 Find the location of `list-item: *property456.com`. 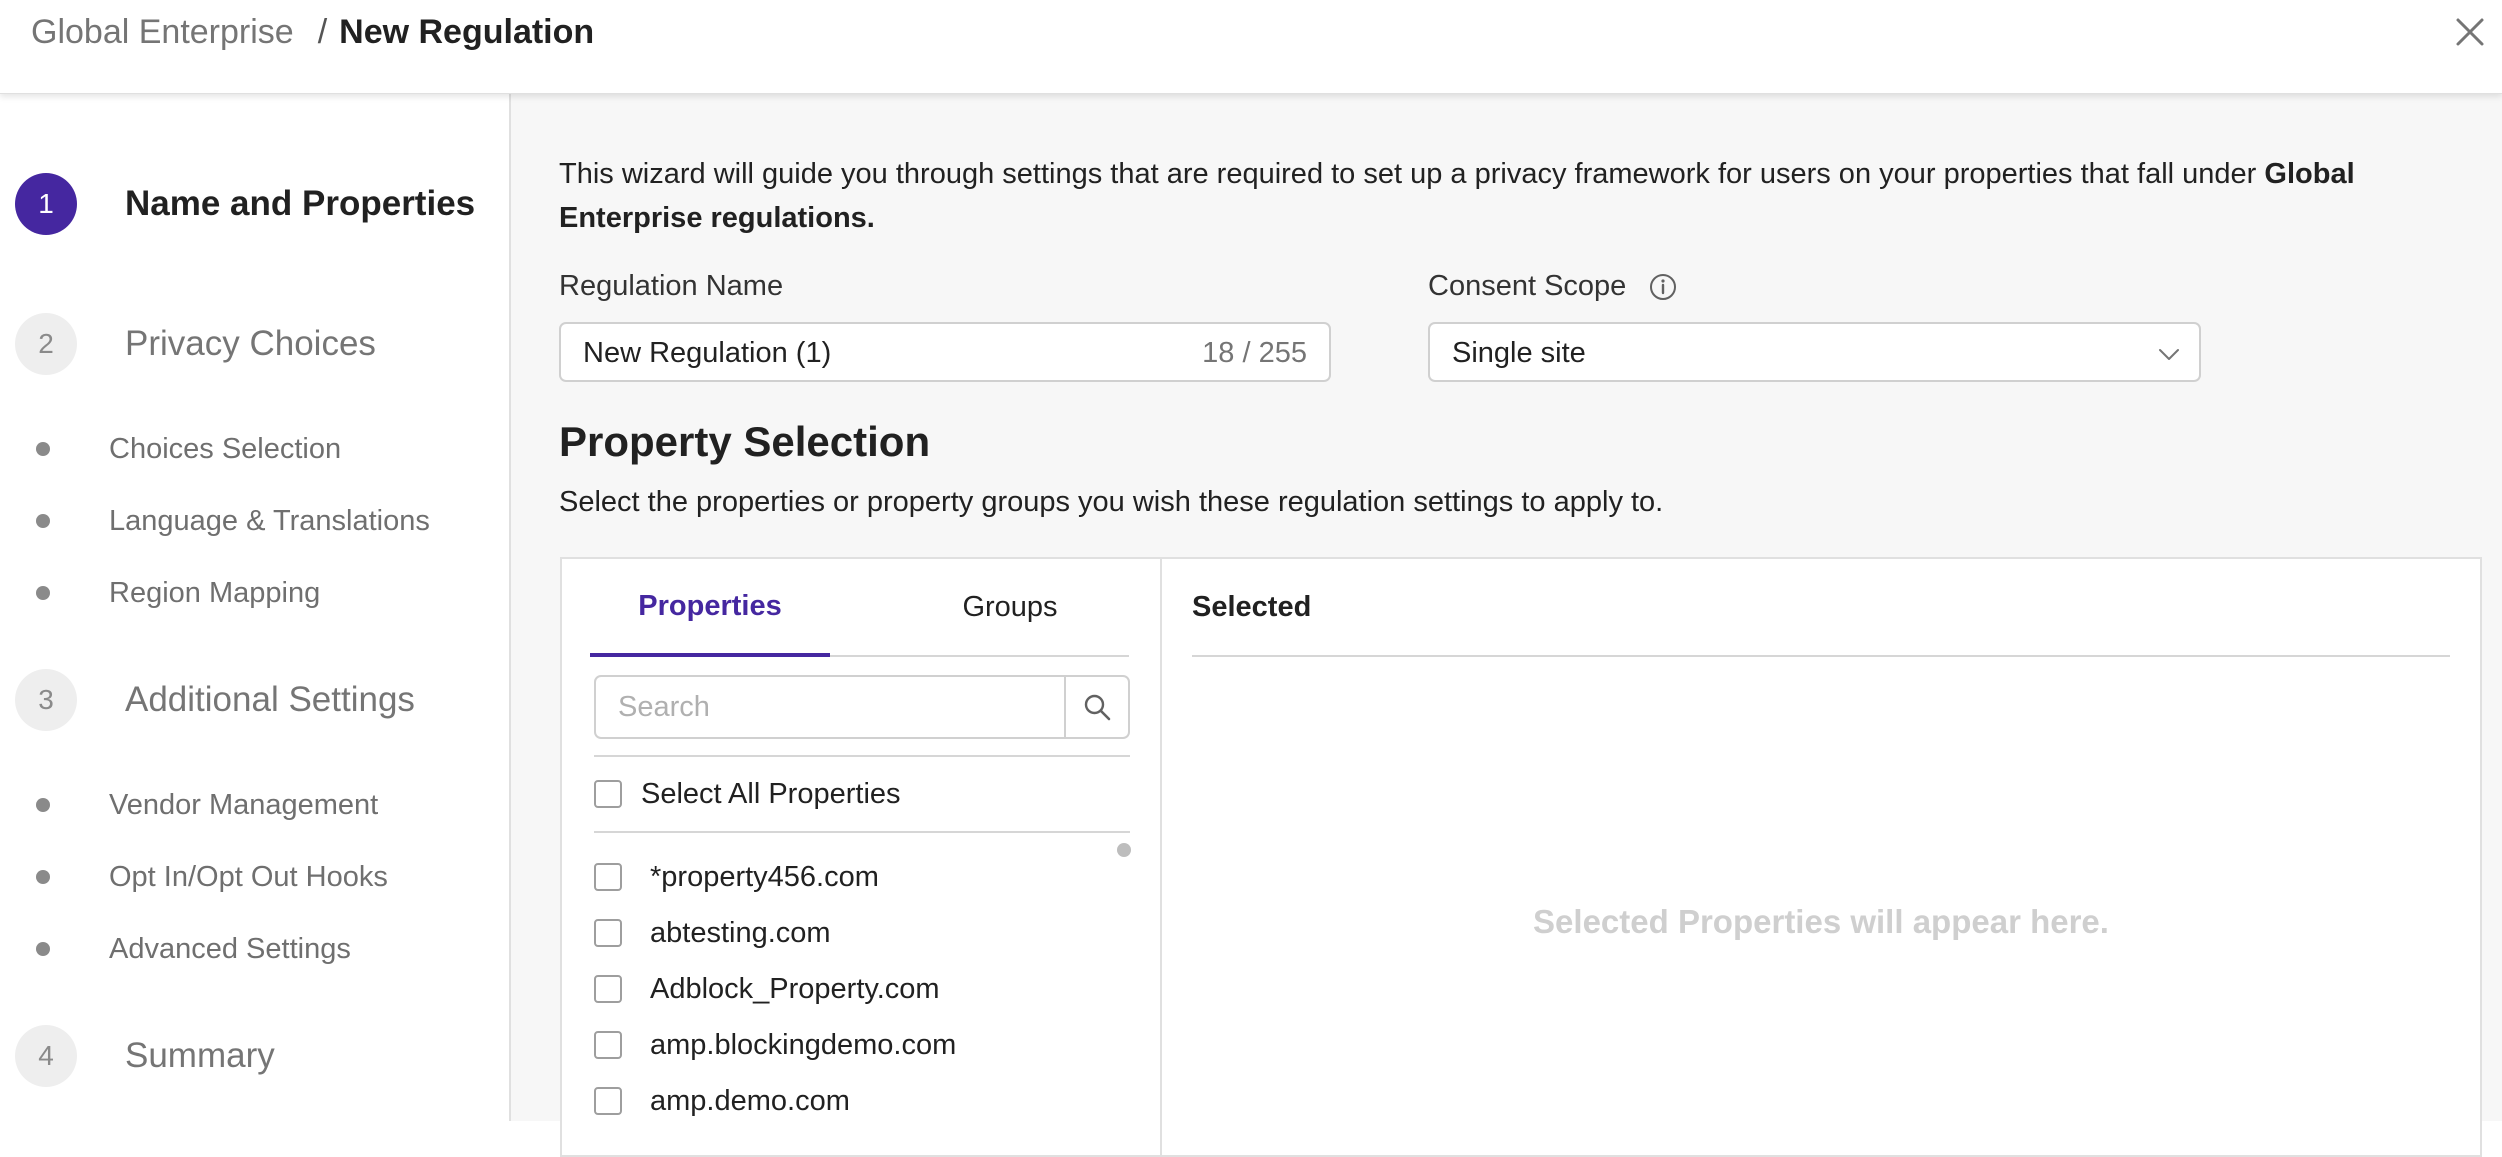

list-item: *property456.com is located at coordinates (862, 877).